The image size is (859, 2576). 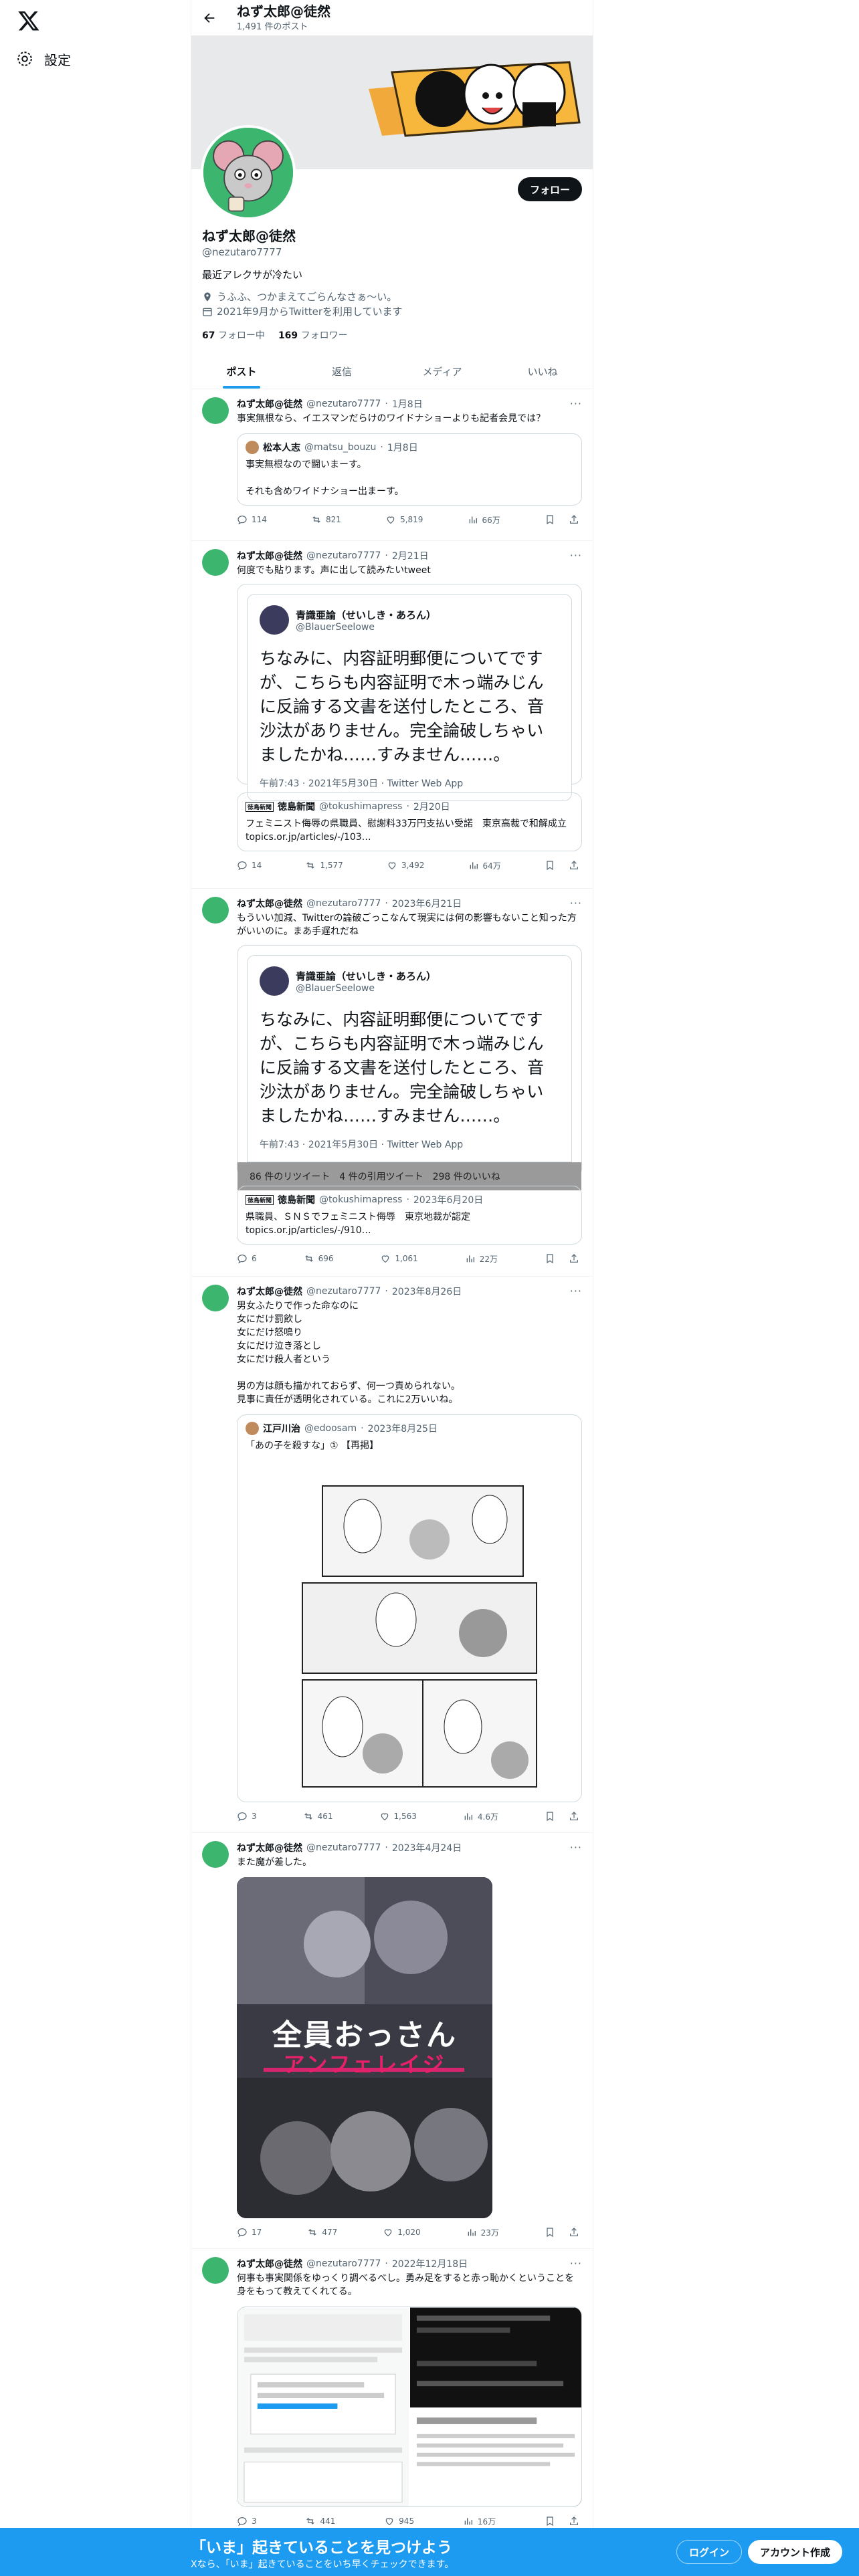 What do you see at coordinates (209, 18) in the screenshot?
I see `back-arrow-icon` at bounding box center [209, 18].